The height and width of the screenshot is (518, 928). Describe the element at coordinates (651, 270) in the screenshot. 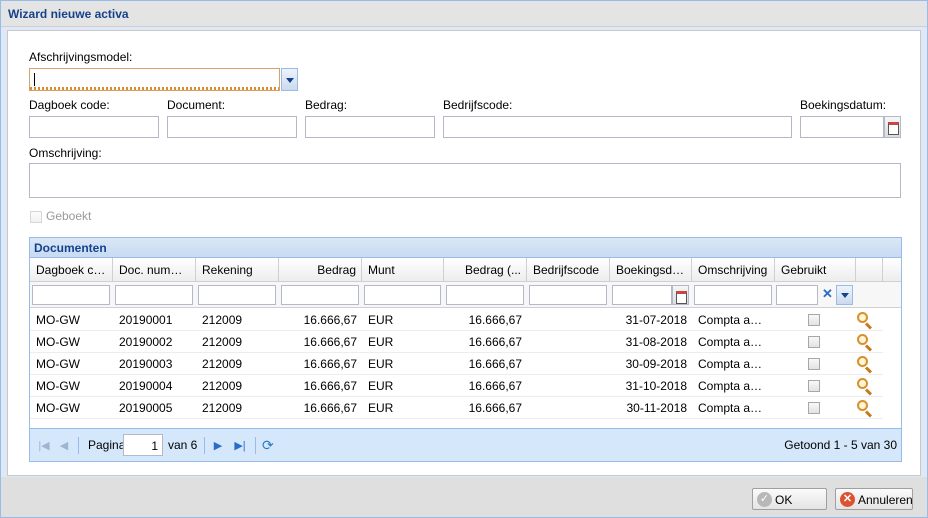

I see `col-header-boekingsdatum: Boekingsdatum` at that location.